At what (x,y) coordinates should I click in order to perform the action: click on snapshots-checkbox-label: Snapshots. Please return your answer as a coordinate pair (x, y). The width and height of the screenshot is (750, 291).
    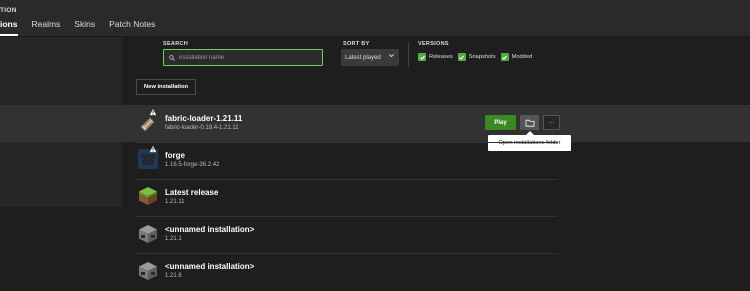
    Looking at the image, I should click on (482, 57).